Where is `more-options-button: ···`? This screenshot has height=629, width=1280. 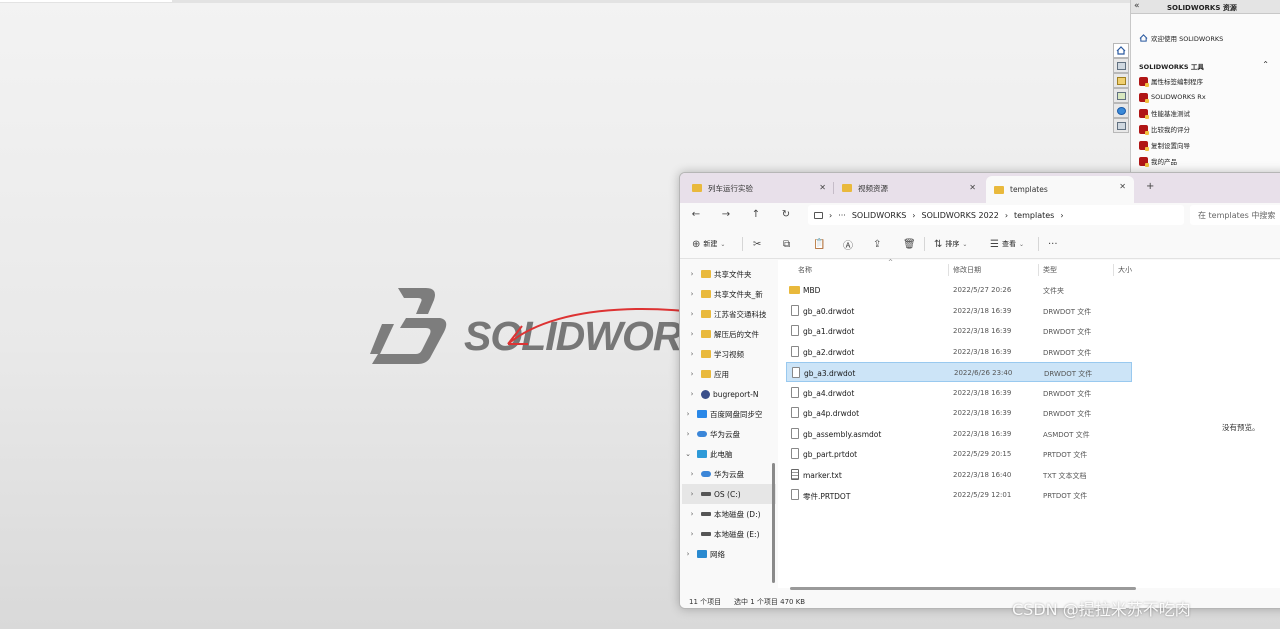 more-options-button: ··· is located at coordinates (1053, 244).